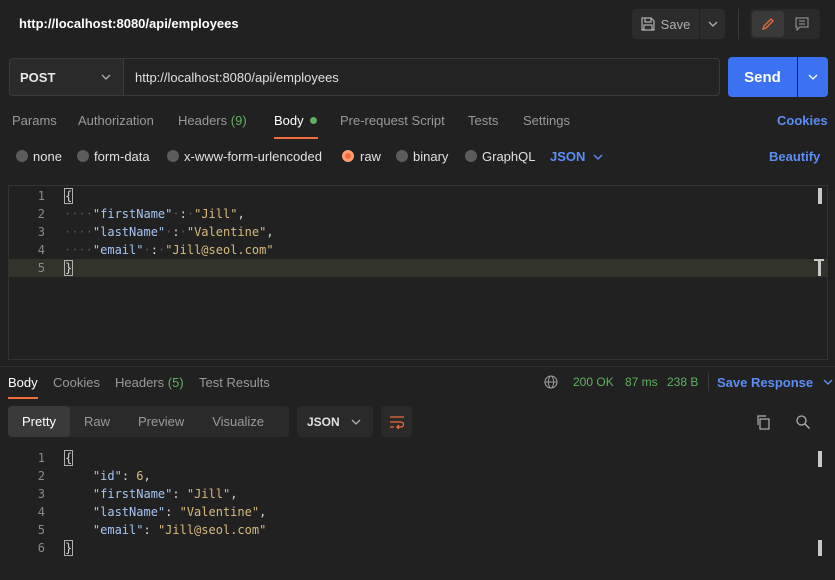  I want to click on wrap-lines-button, so click(396, 421).